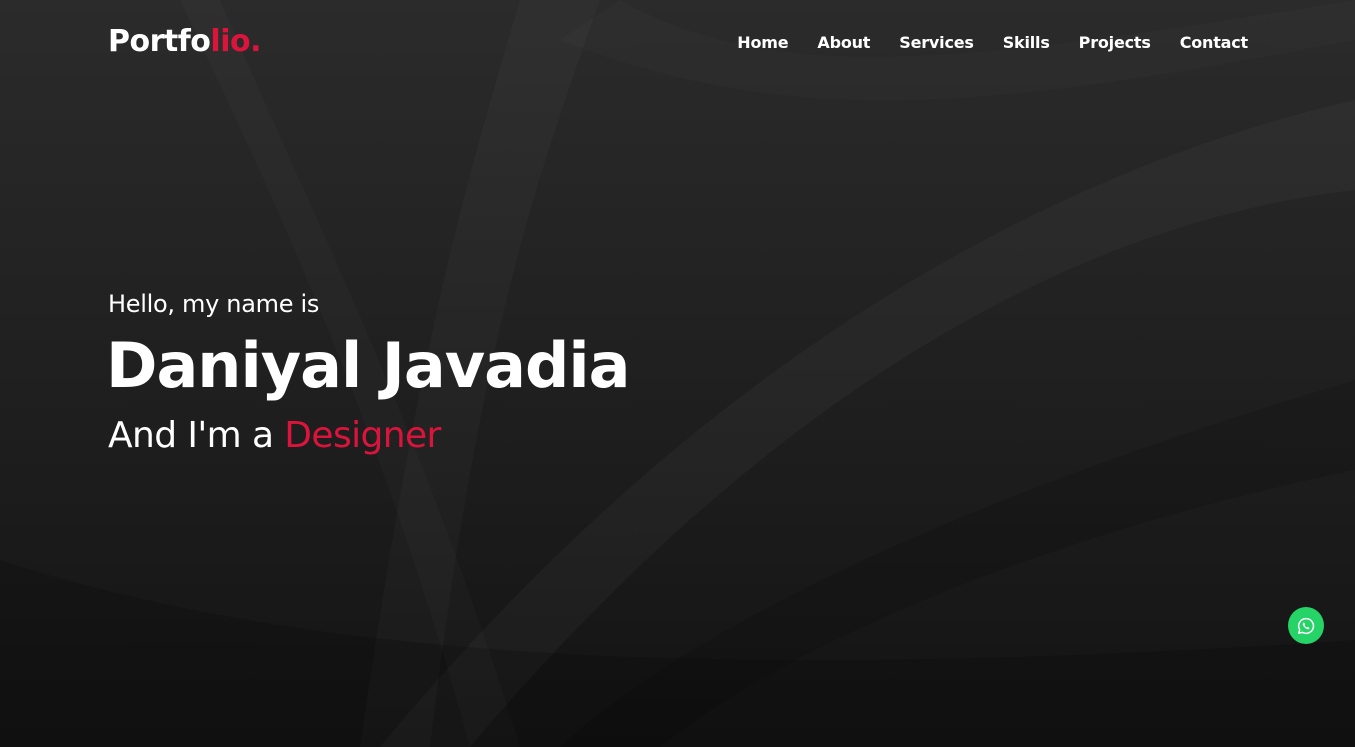 This screenshot has width=1355, height=747. I want to click on whatsapp-button, so click(1306, 625).